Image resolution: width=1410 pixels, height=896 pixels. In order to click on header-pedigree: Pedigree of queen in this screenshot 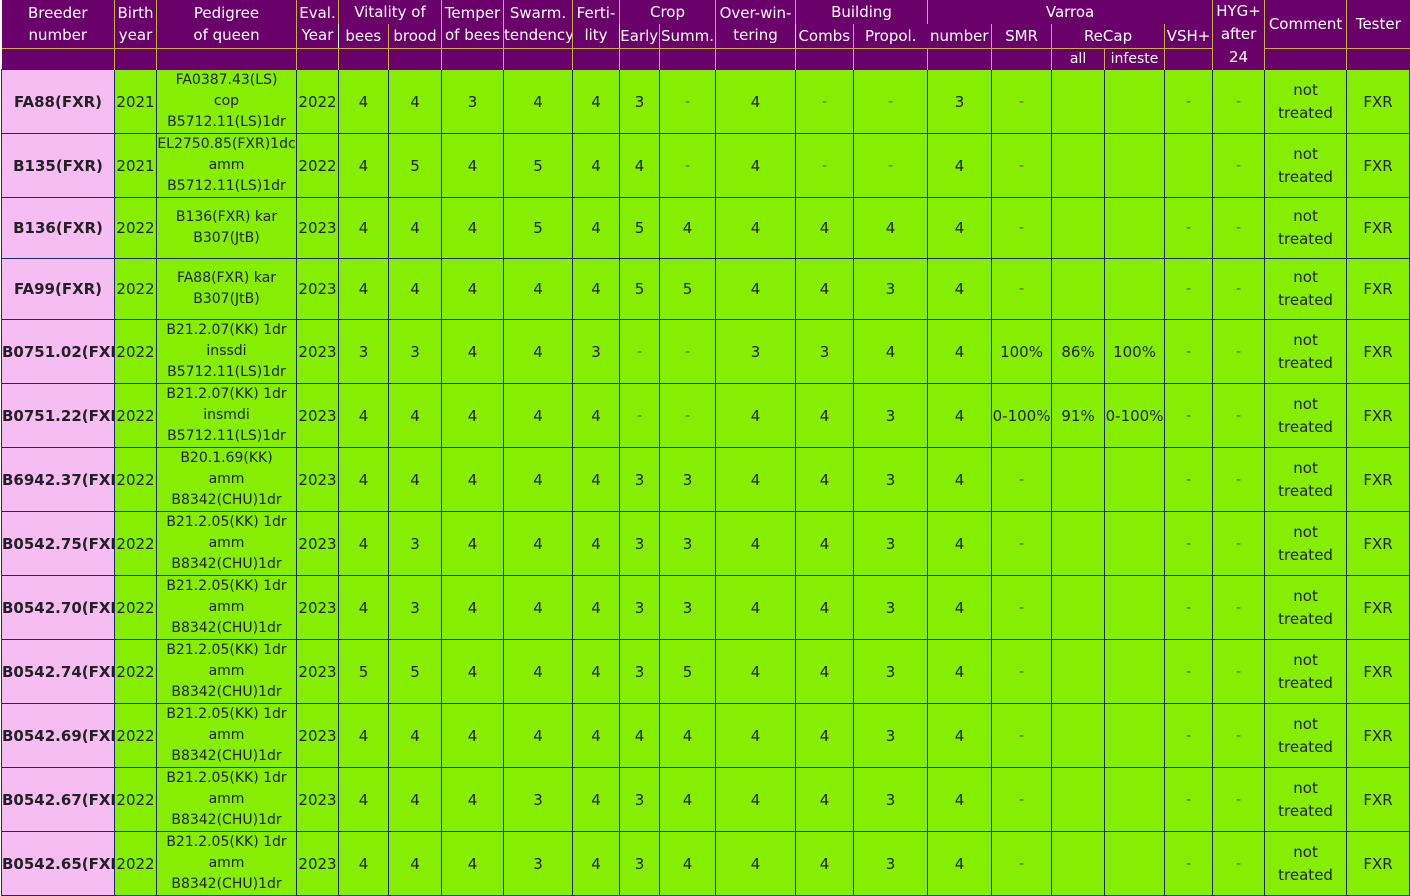, I will do `click(226, 24)`.